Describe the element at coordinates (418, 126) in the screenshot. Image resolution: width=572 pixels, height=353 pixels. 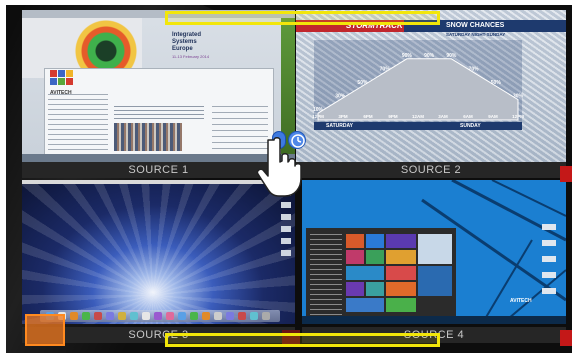
I see `day-bar: SATURDAY SUNDAY` at that location.